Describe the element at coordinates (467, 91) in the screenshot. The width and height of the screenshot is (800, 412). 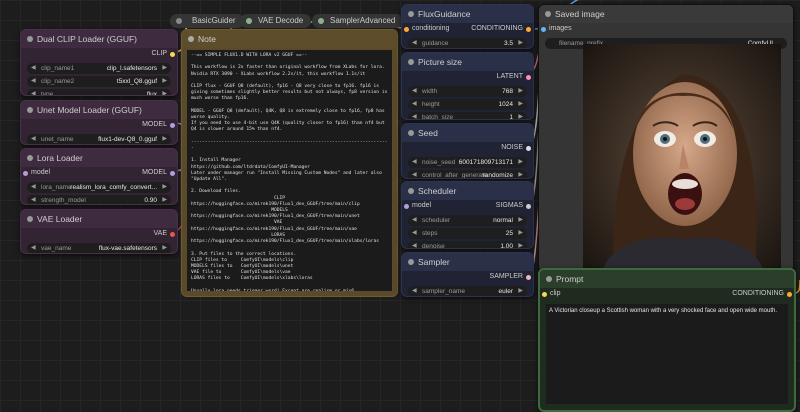
I see `width-number: ◀ width 768 ▶` at that location.